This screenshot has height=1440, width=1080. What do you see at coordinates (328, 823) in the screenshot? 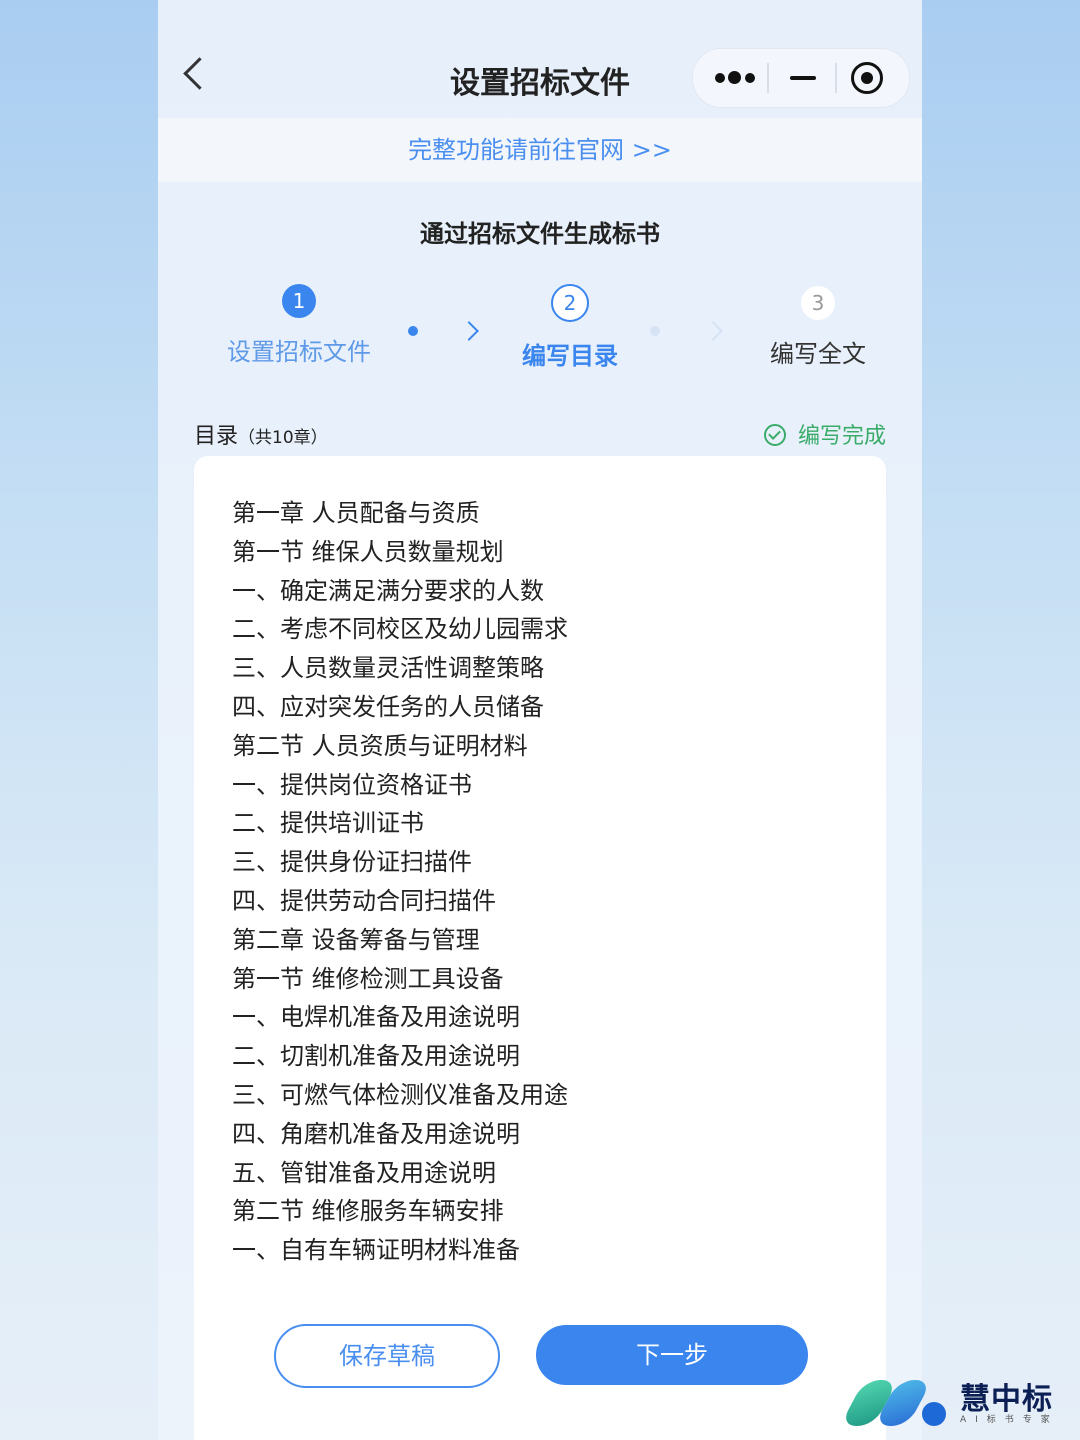
I see `toc-item: 二、提供培训证书` at bounding box center [328, 823].